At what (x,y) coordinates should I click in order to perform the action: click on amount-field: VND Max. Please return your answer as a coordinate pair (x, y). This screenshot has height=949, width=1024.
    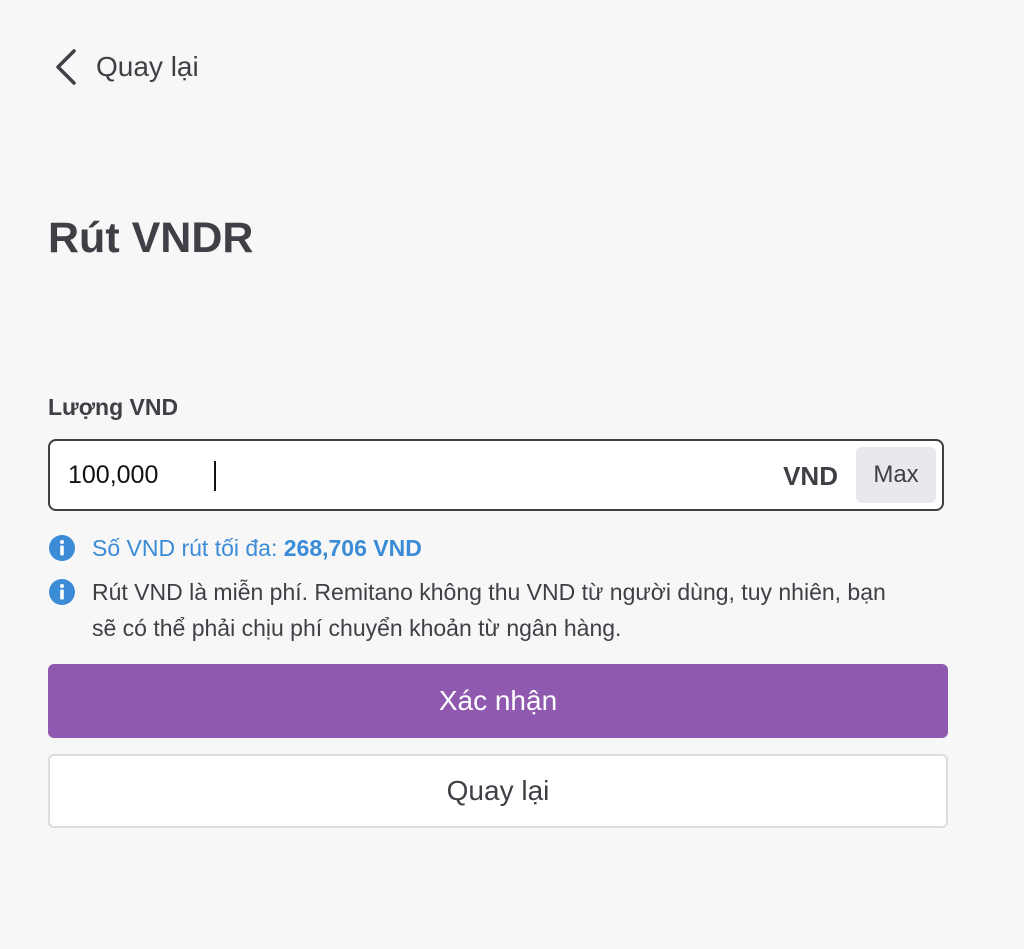
    Looking at the image, I should click on (496, 475).